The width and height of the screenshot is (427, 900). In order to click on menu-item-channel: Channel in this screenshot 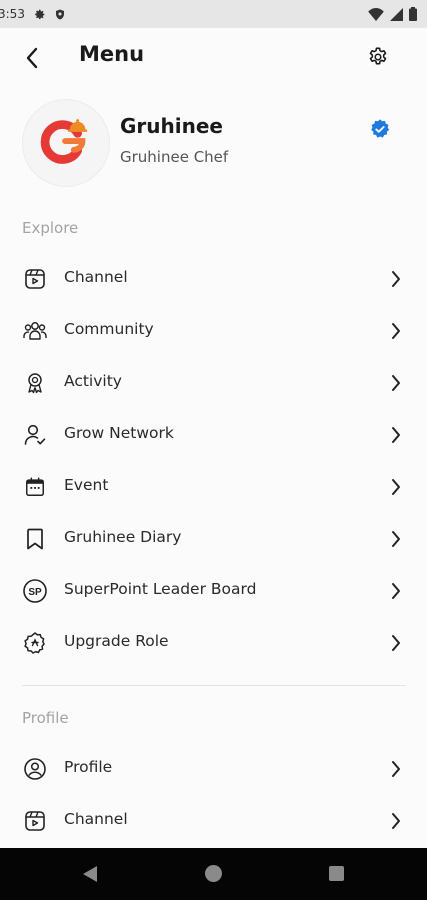, I will do `click(213, 278)`.